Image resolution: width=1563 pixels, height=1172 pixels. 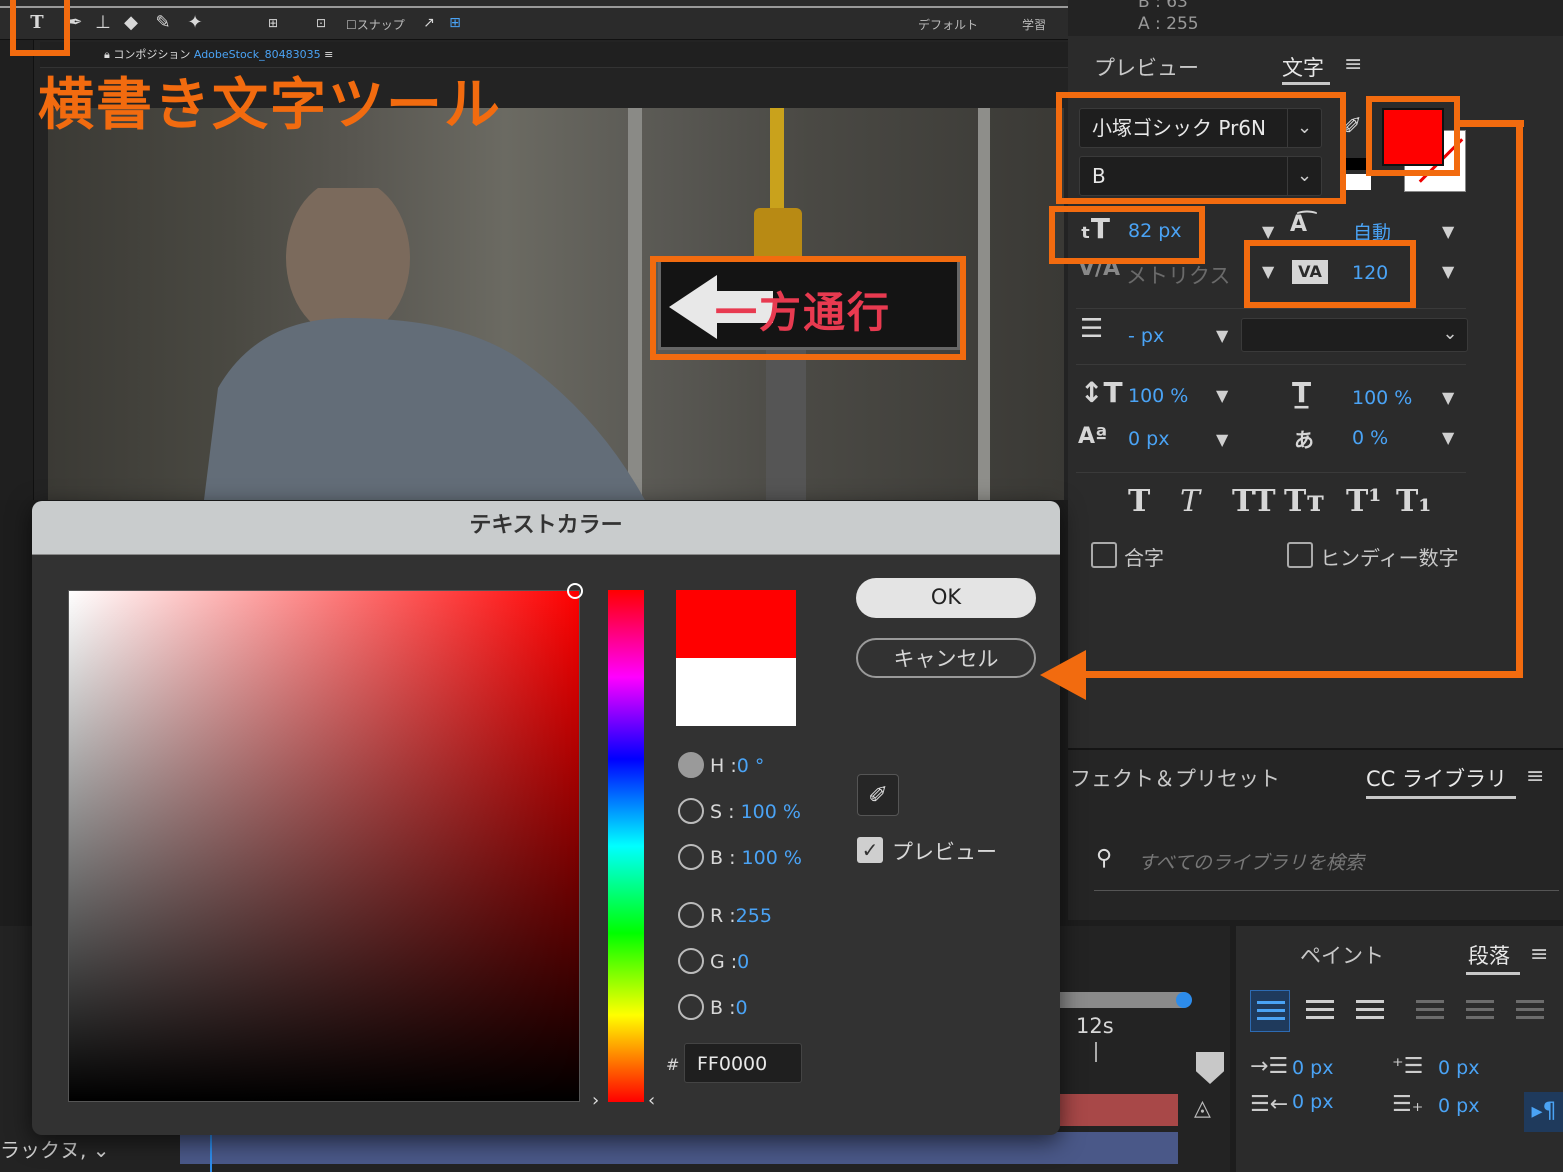 I want to click on swatch-white, so click(x=1357, y=182).